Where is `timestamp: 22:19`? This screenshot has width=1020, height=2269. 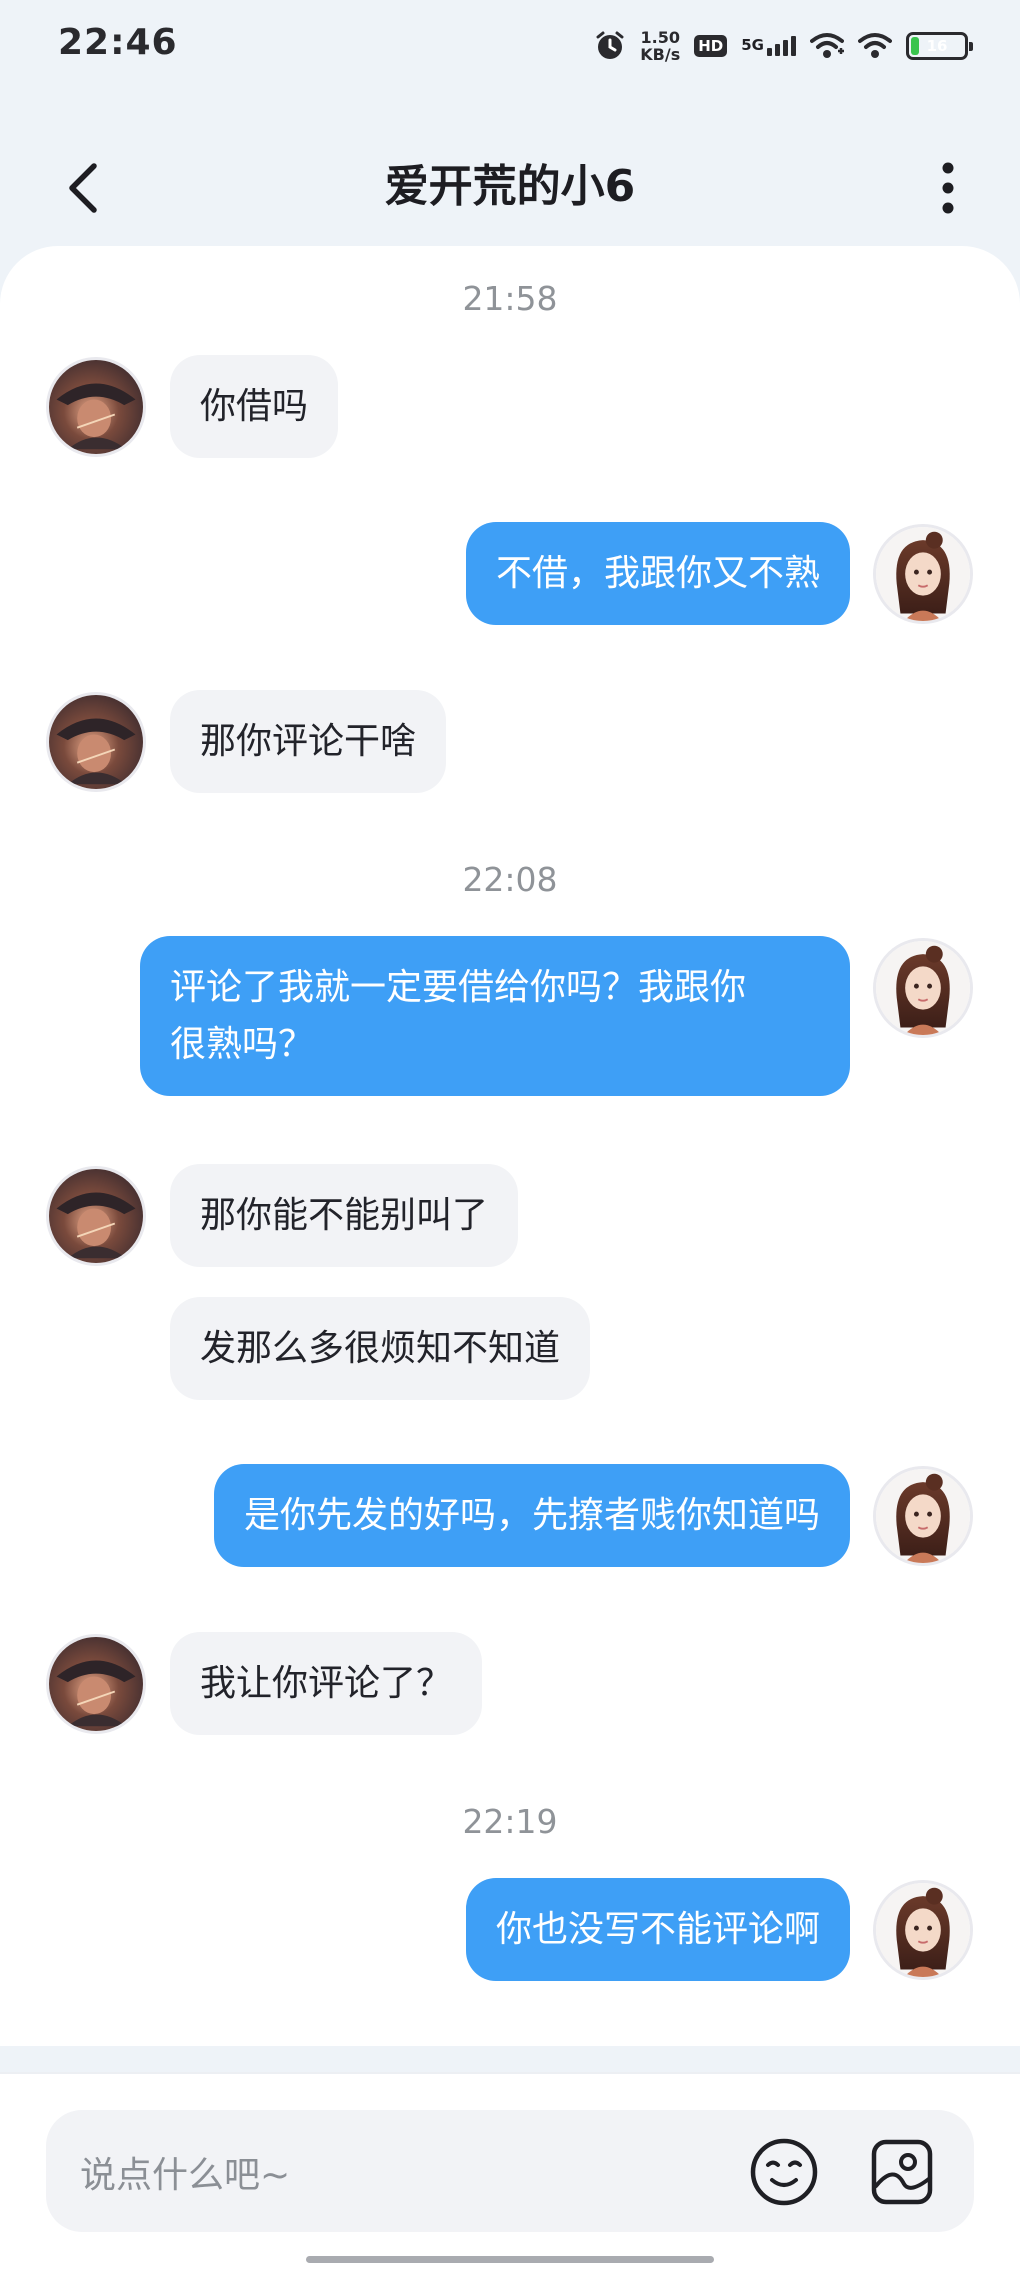
timestamp: 22:19 is located at coordinates (510, 1821).